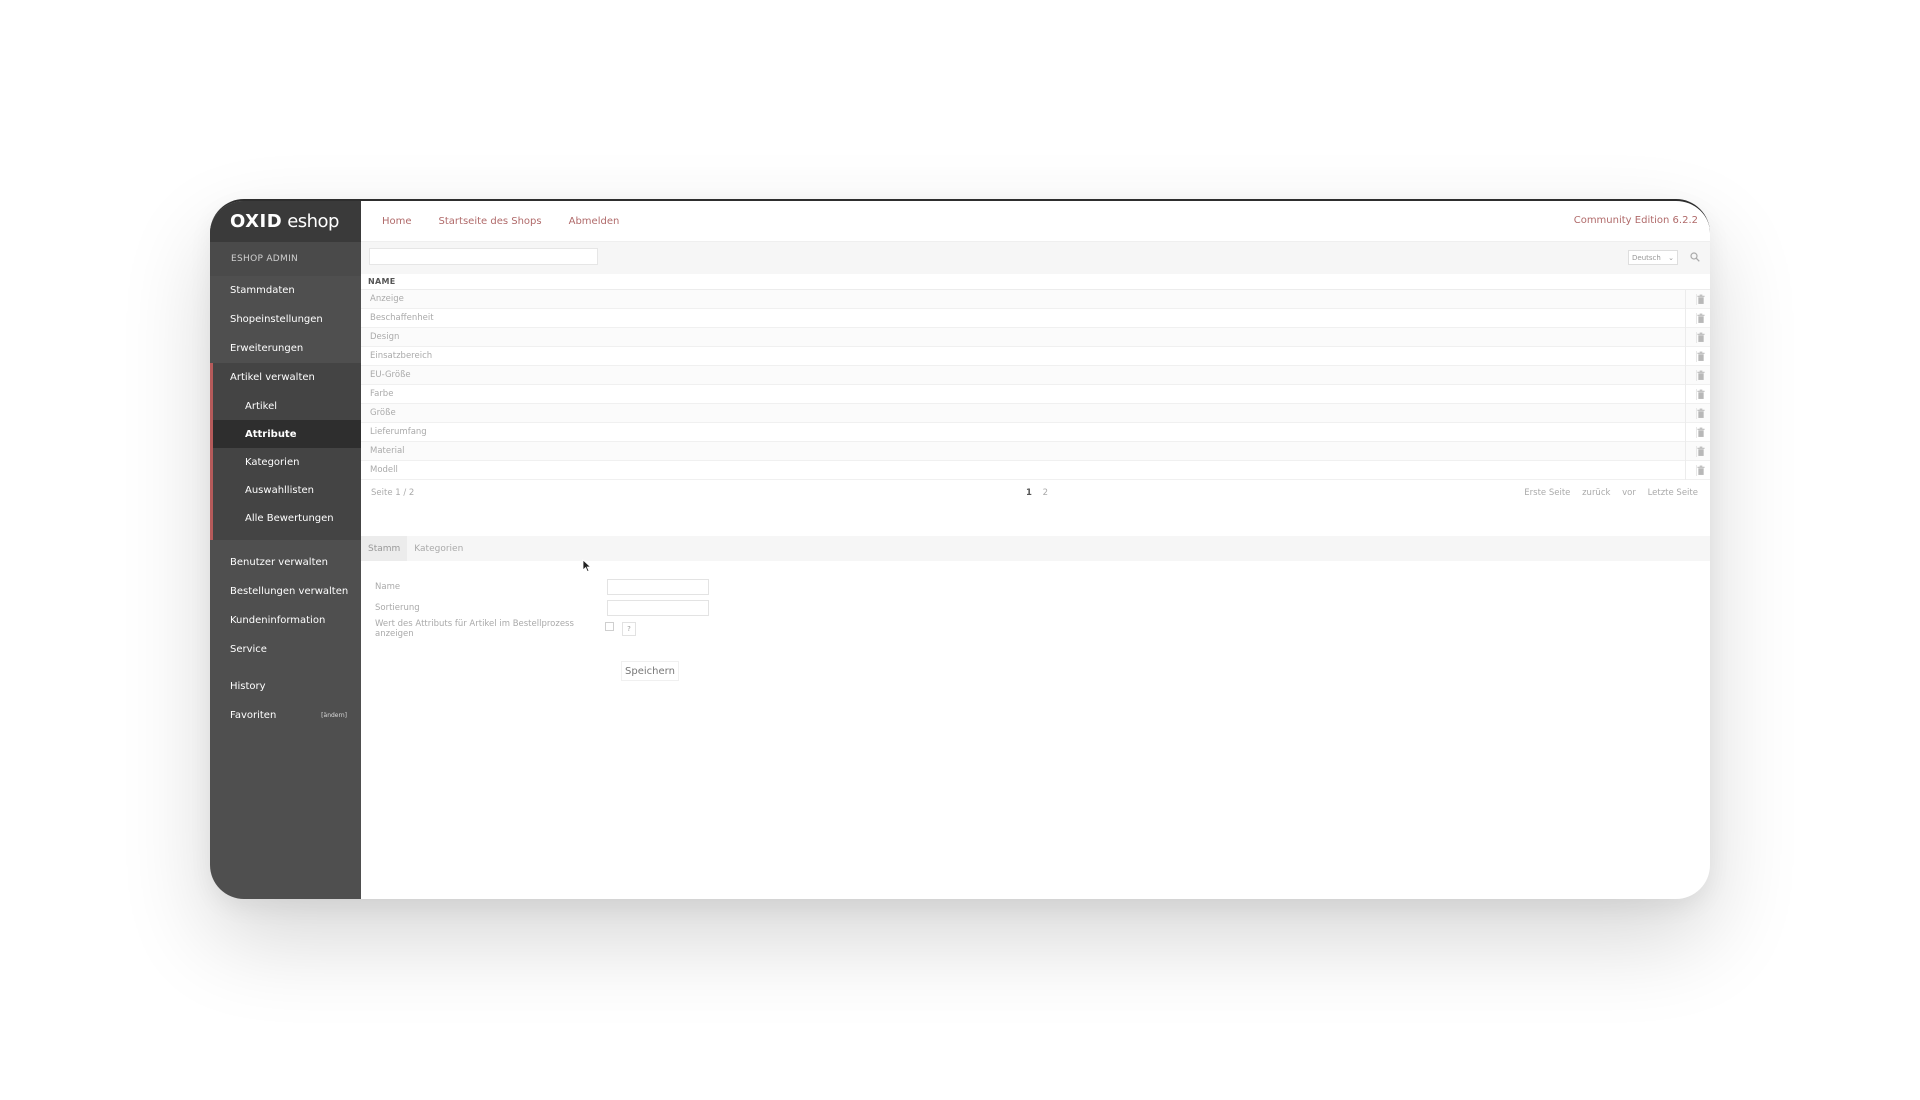 The width and height of the screenshot is (1920, 1100). Describe the element at coordinates (1547, 493) in the screenshot. I see `first-page-link: Erste Seite` at that location.